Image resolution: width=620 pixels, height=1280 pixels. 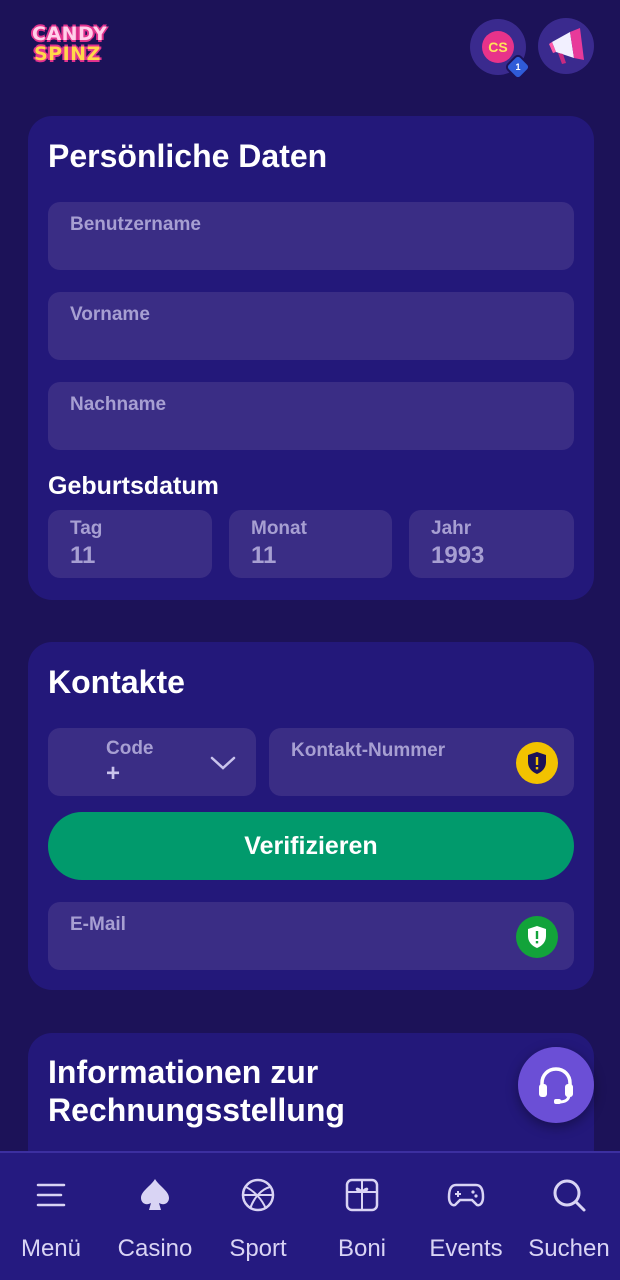 What do you see at coordinates (569, 1216) in the screenshot?
I see `nav-item-search: Suchen` at bounding box center [569, 1216].